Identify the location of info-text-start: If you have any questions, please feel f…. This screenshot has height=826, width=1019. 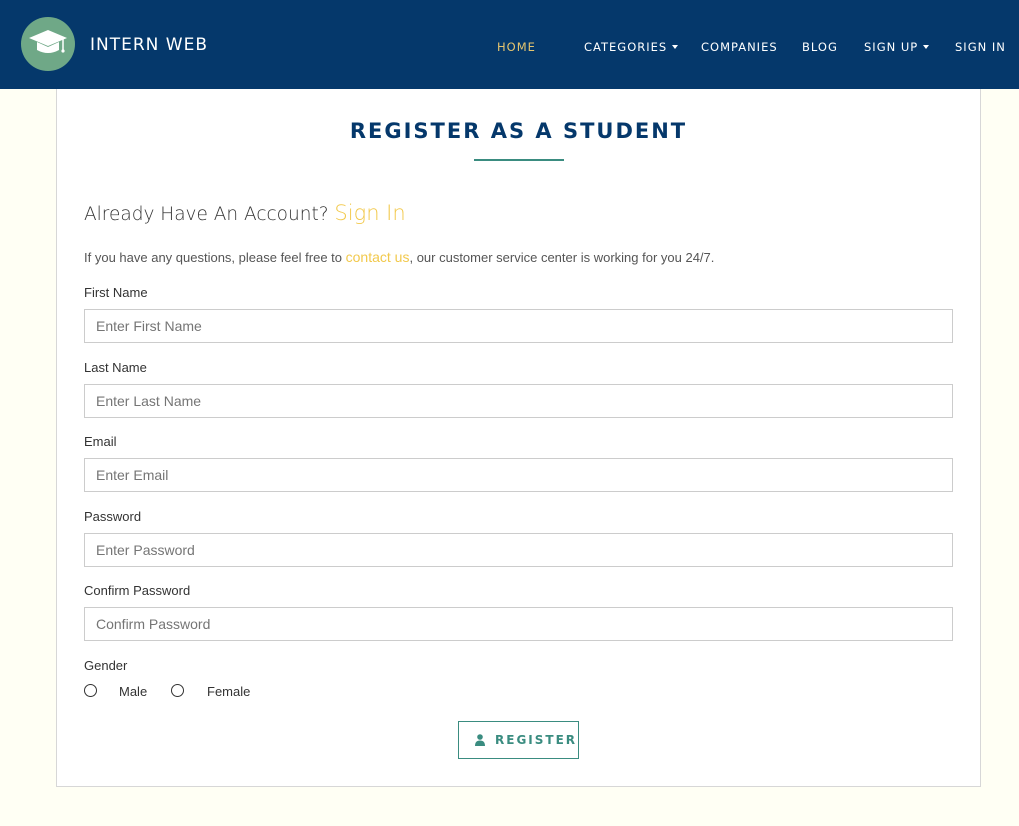
(213, 257).